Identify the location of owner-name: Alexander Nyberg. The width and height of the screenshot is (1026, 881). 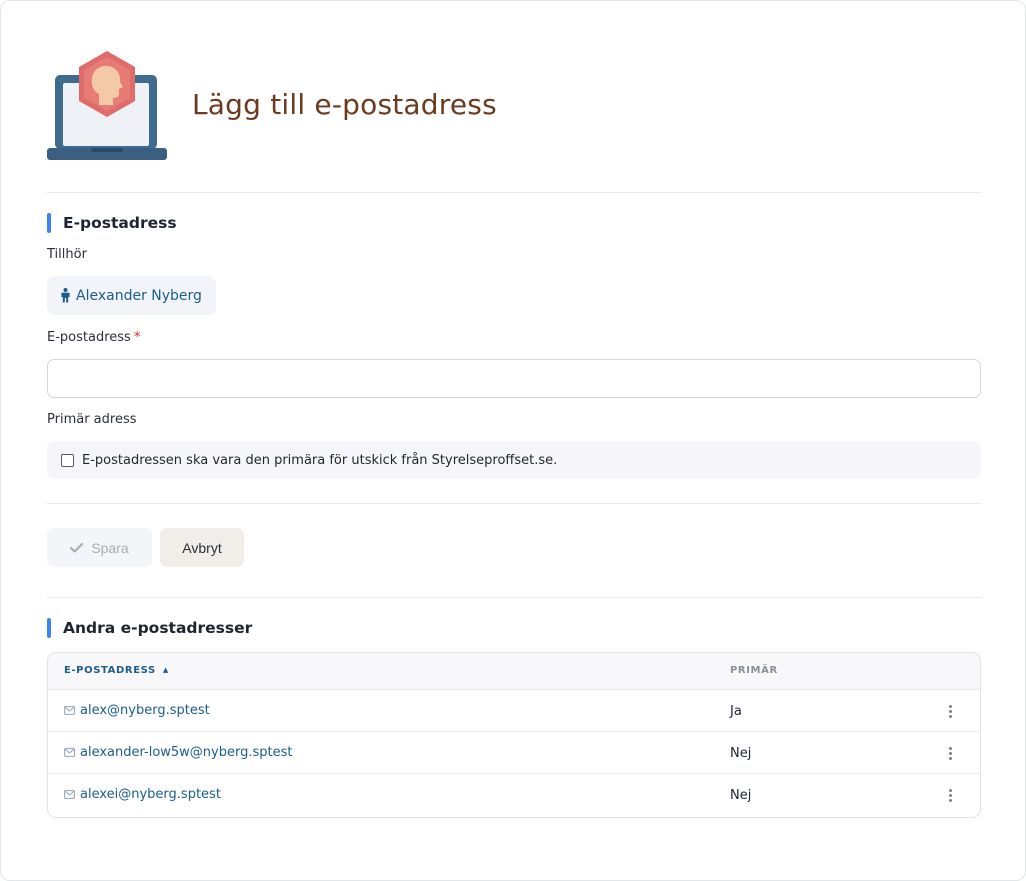
(139, 295).